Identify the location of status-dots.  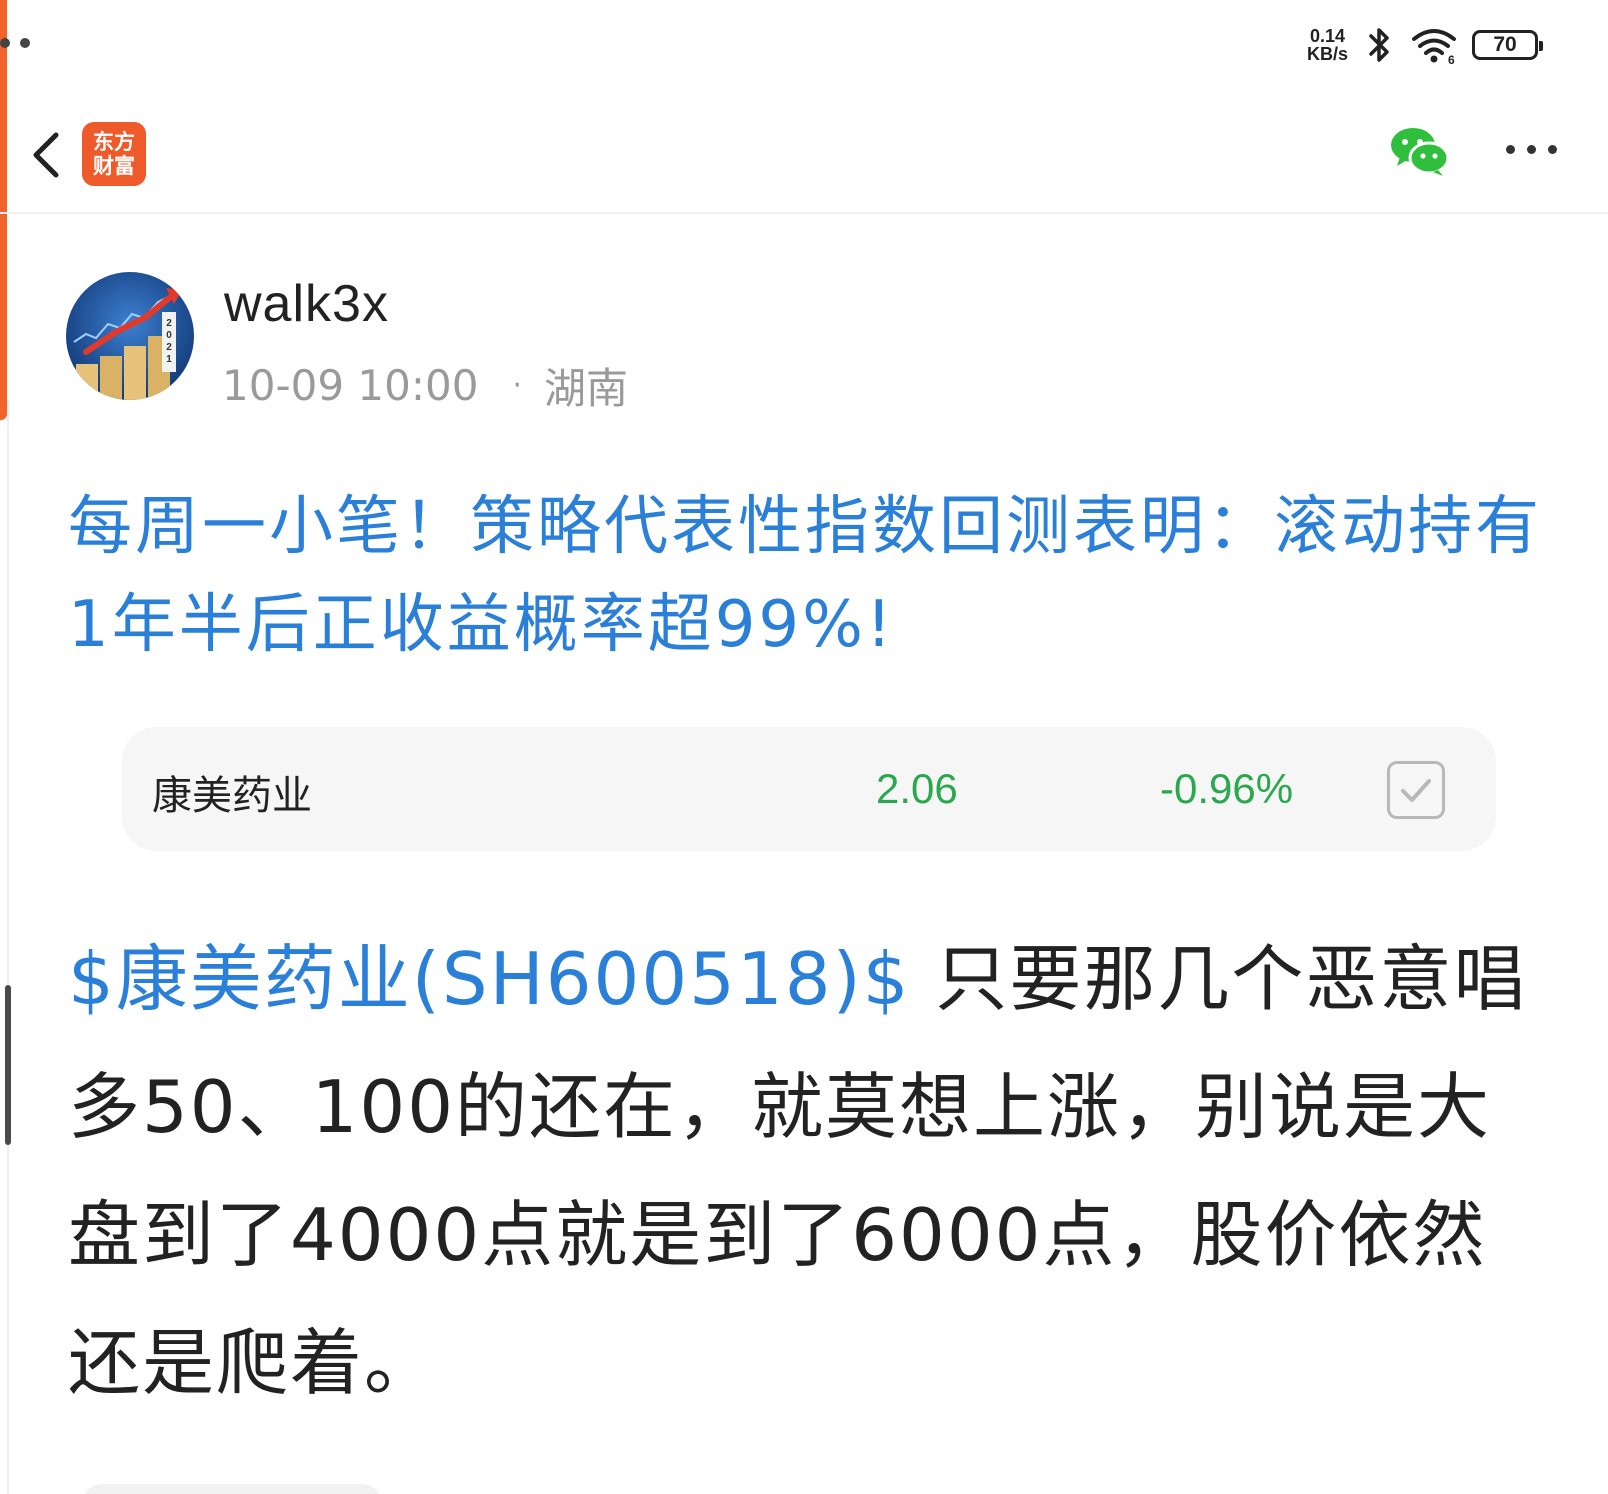
(15, 43).